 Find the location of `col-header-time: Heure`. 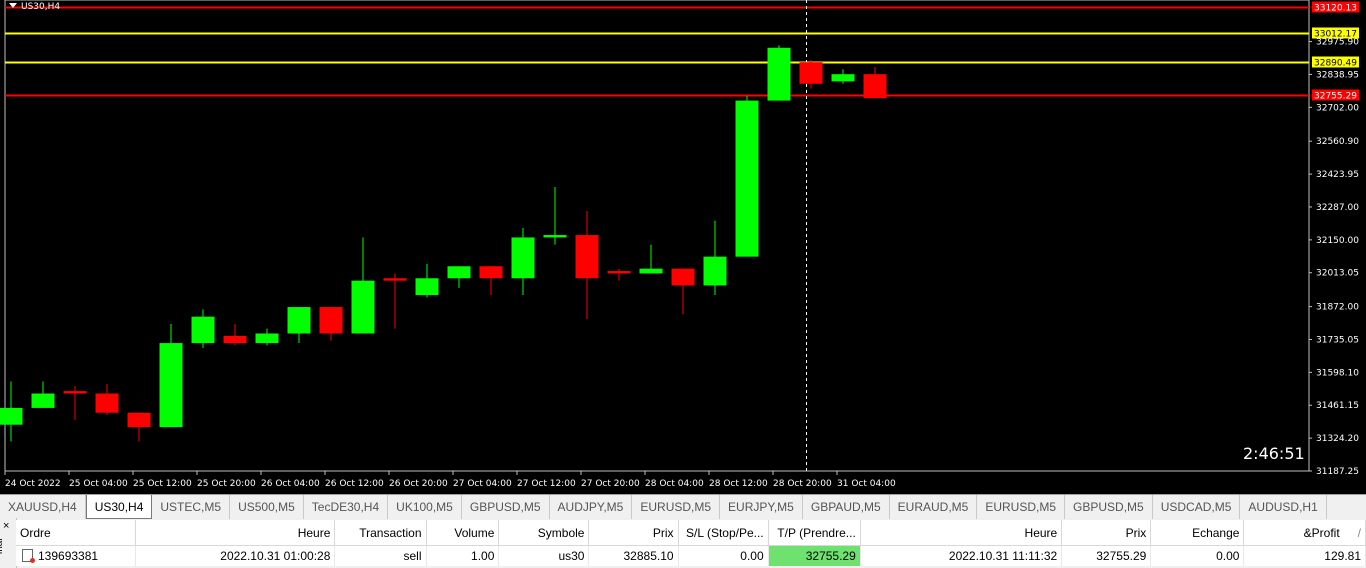

col-header-time: Heure is located at coordinates (235, 533).